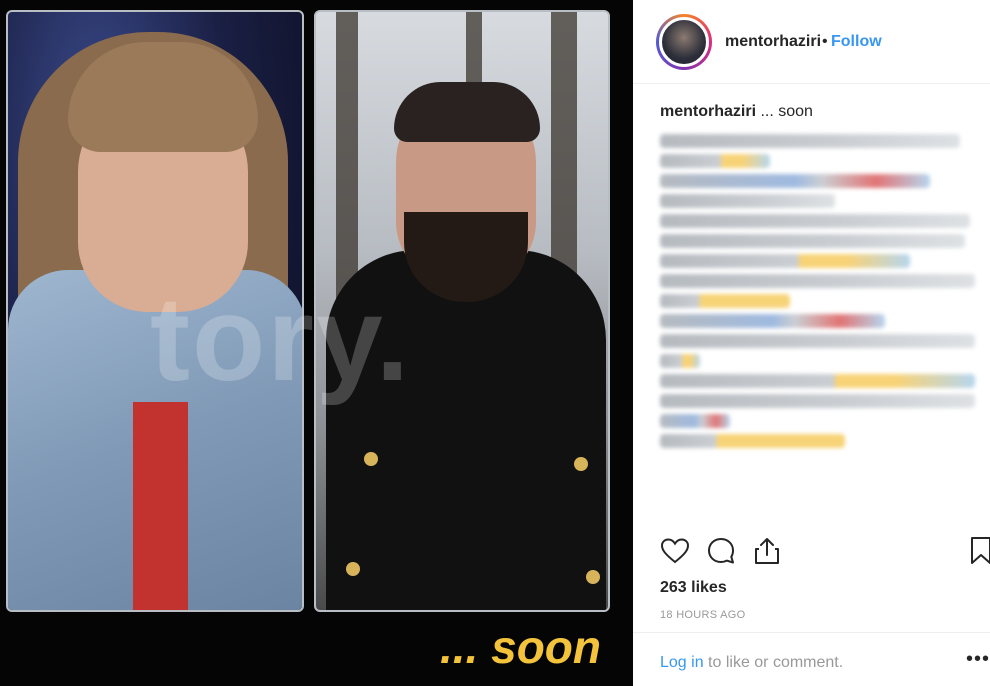  What do you see at coordinates (693, 588) in the screenshot?
I see `likes-count: 263 likes` at bounding box center [693, 588].